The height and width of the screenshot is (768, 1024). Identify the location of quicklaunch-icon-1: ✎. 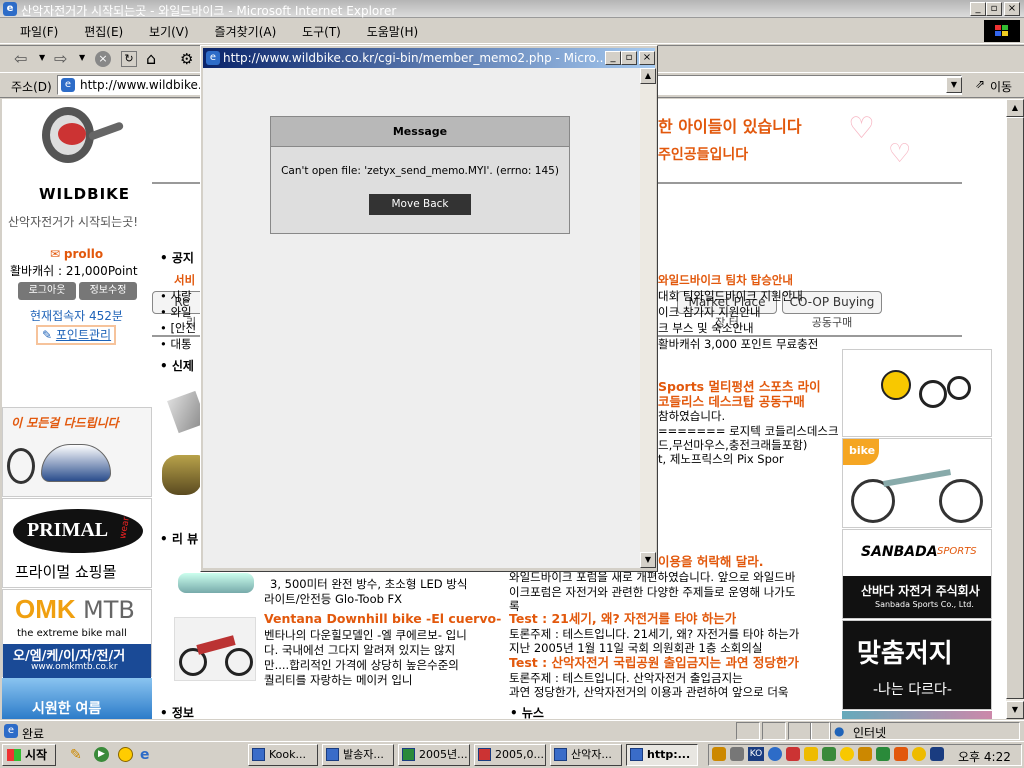
(76, 755).